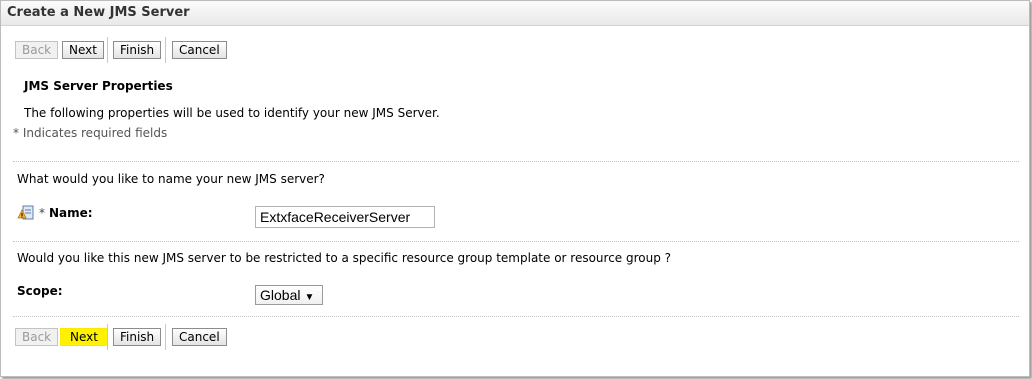 This screenshot has height=379, width=1032. What do you see at coordinates (37, 50) in the screenshot?
I see `back-button-top: Back` at bounding box center [37, 50].